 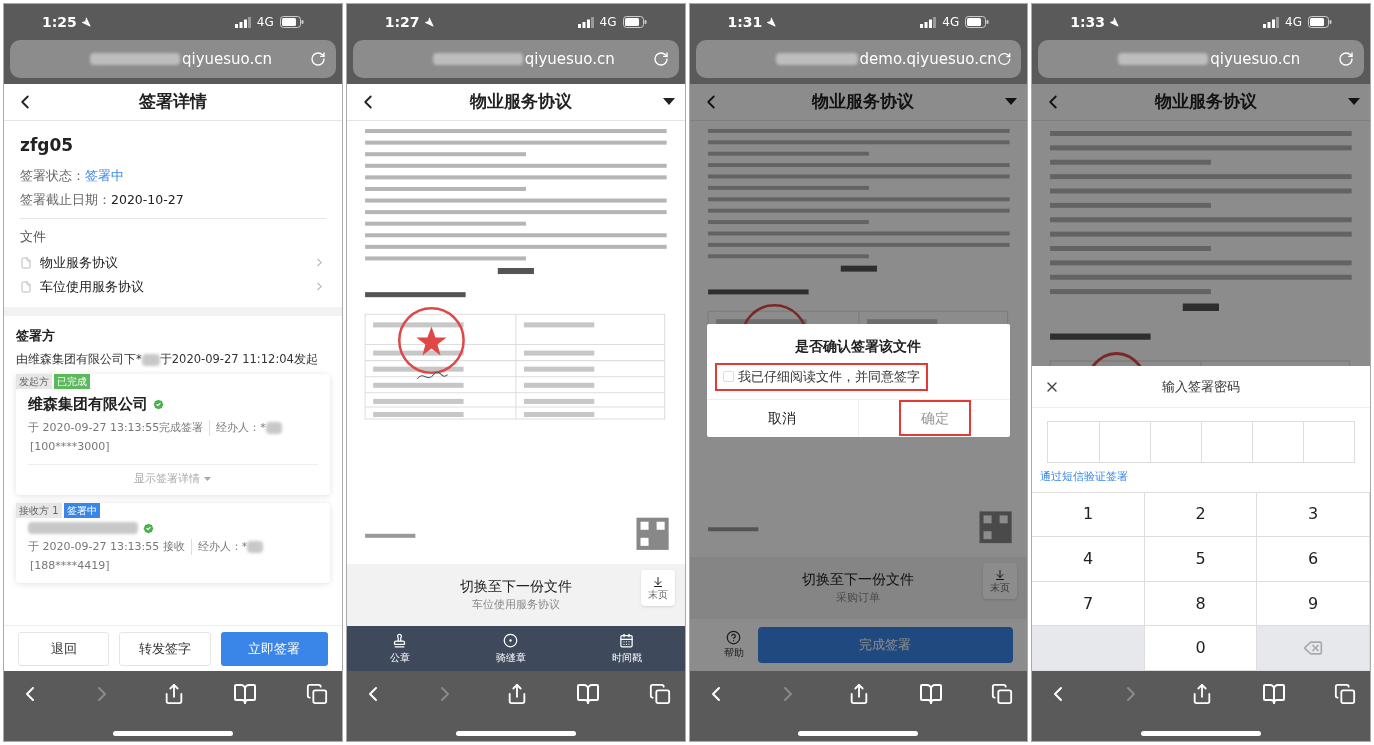 I want to click on tool-button: 骑缝章, so click(x=510, y=648).